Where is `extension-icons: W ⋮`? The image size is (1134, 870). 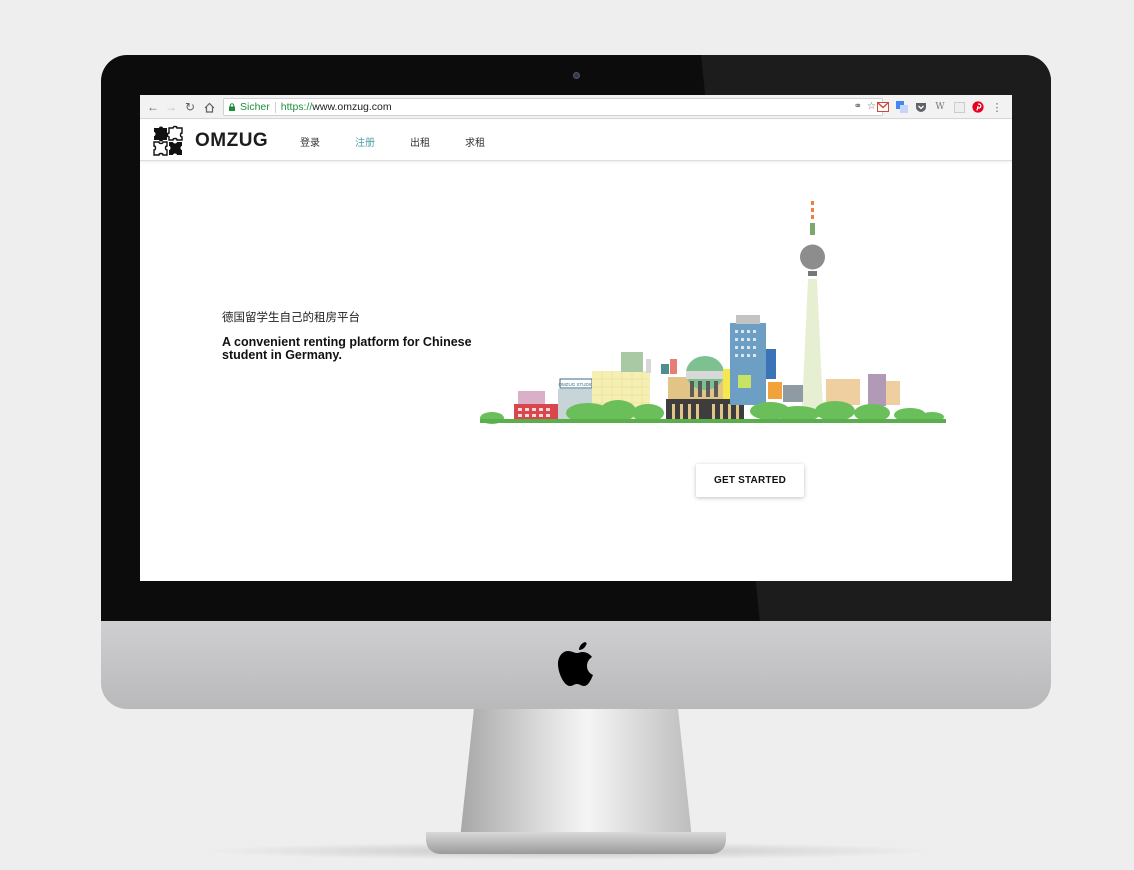 extension-icons: W ⋮ is located at coordinates (940, 107).